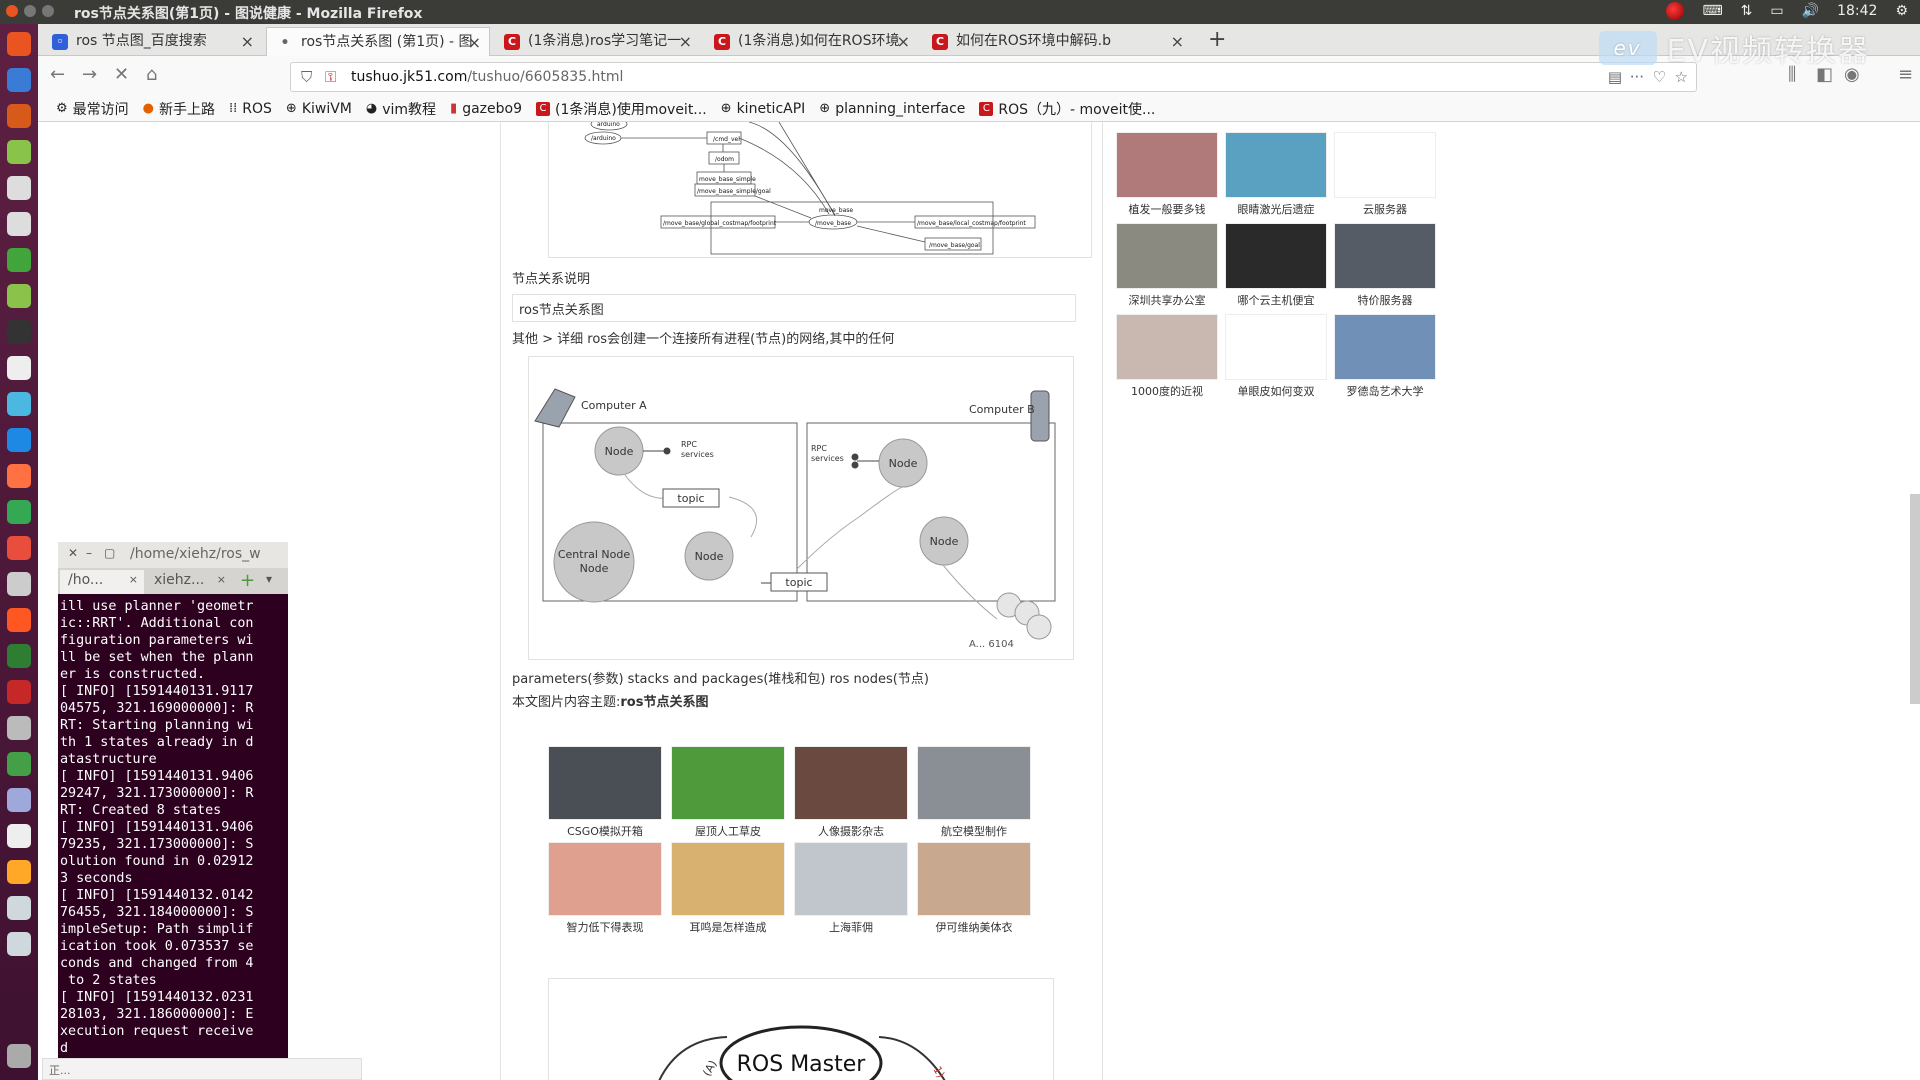 The height and width of the screenshot is (1080, 1920). I want to click on tab-baidu-search: ◦ ros 节点图_百度搜索 ×, so click(152, 41).